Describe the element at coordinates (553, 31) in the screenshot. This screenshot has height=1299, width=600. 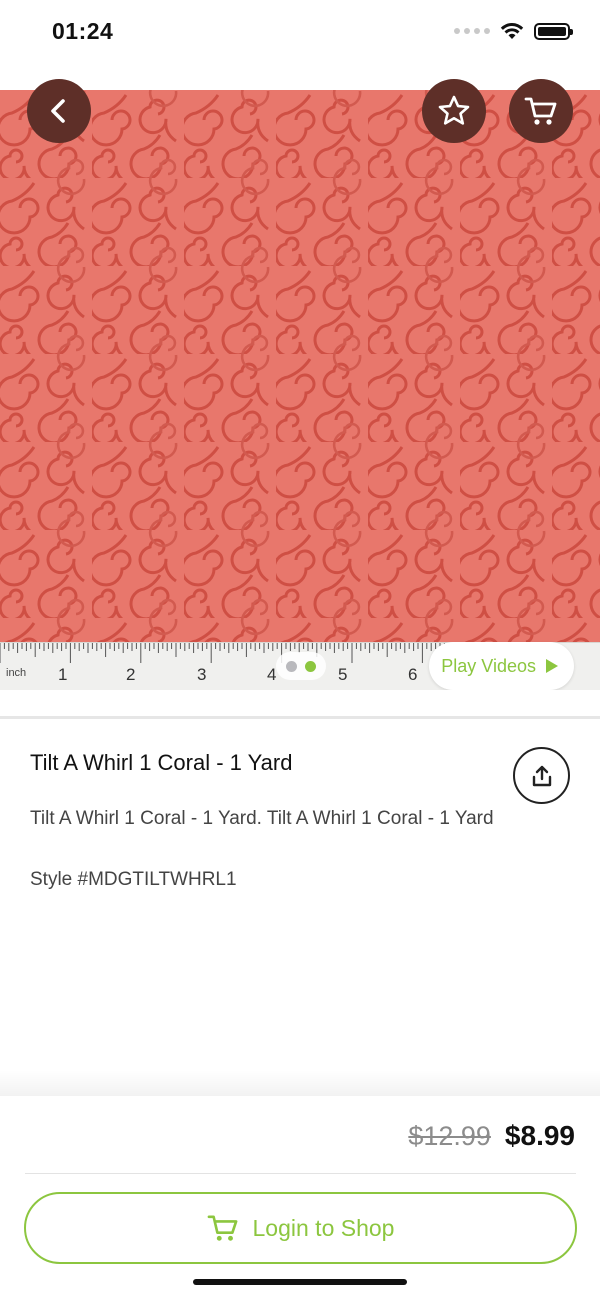
I see `battery-icon` at that location.